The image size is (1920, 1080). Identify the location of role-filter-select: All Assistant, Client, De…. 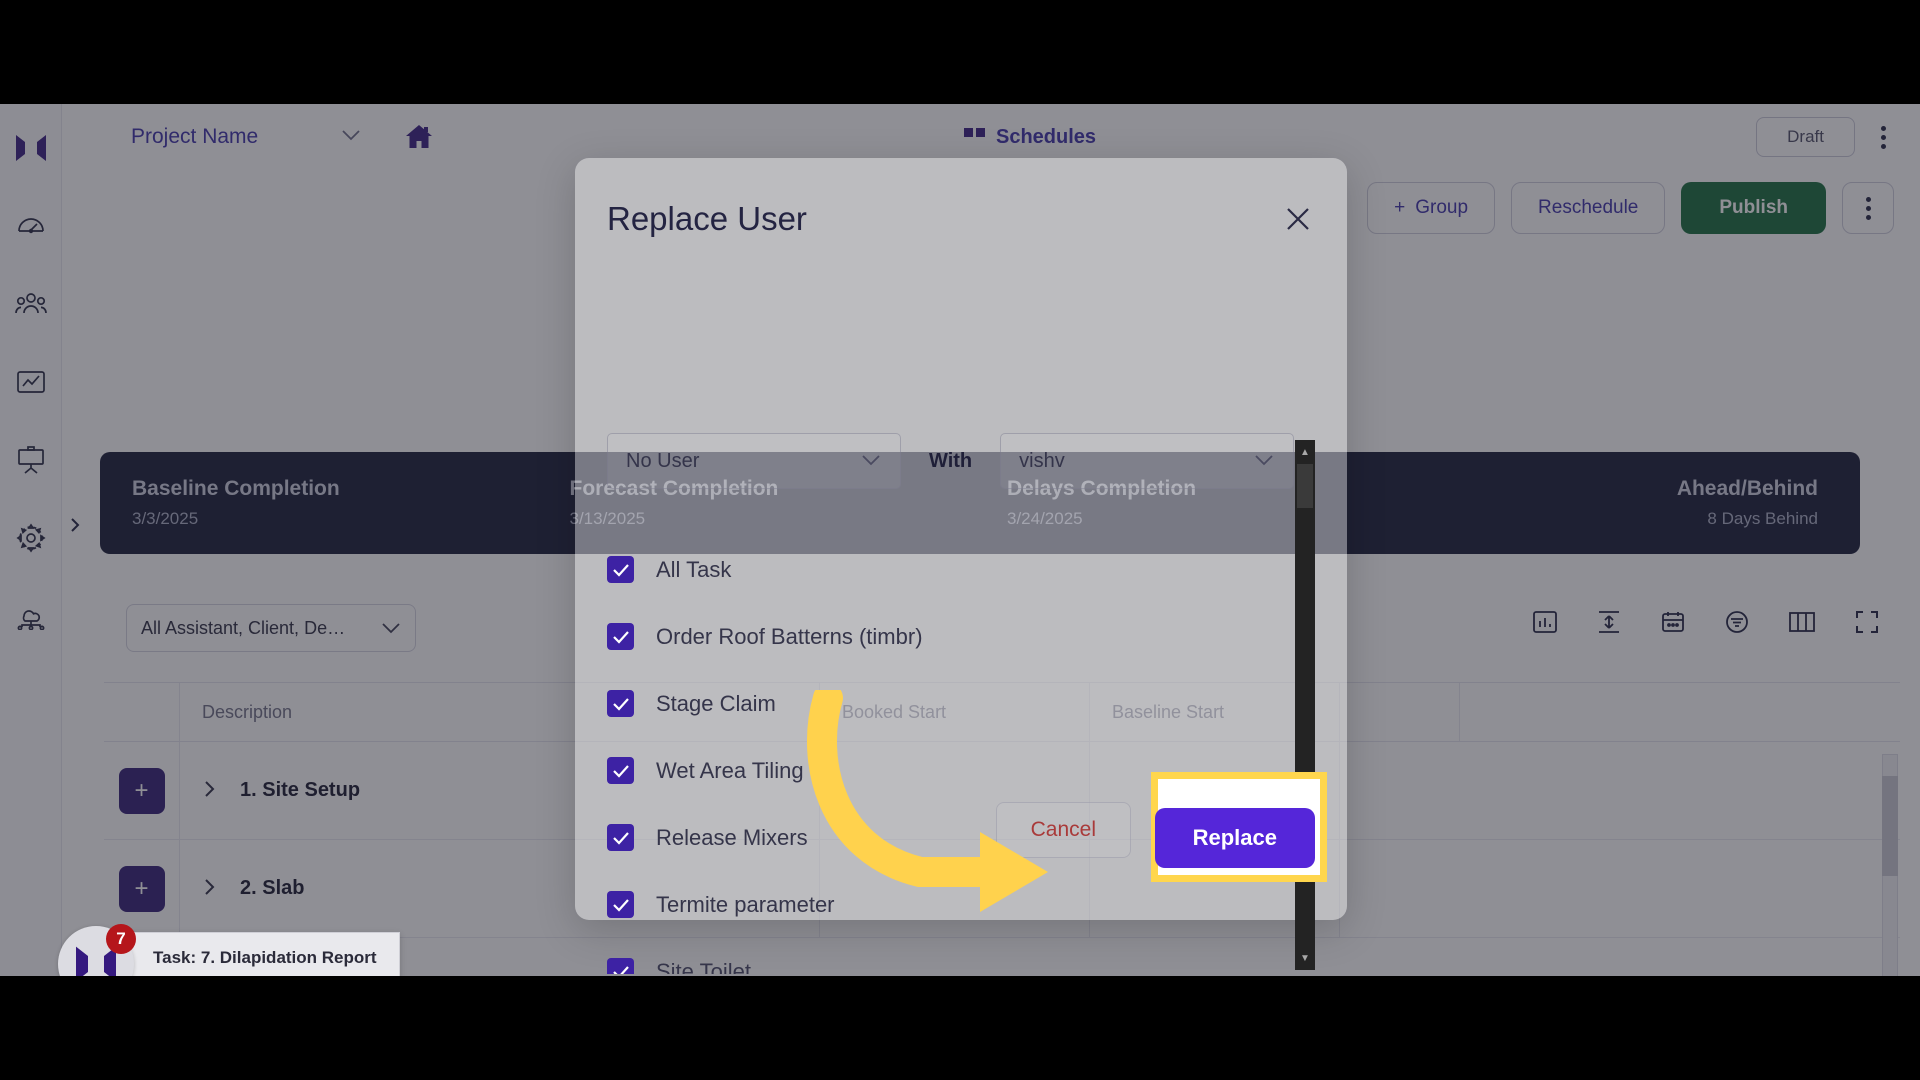
(271, 628).